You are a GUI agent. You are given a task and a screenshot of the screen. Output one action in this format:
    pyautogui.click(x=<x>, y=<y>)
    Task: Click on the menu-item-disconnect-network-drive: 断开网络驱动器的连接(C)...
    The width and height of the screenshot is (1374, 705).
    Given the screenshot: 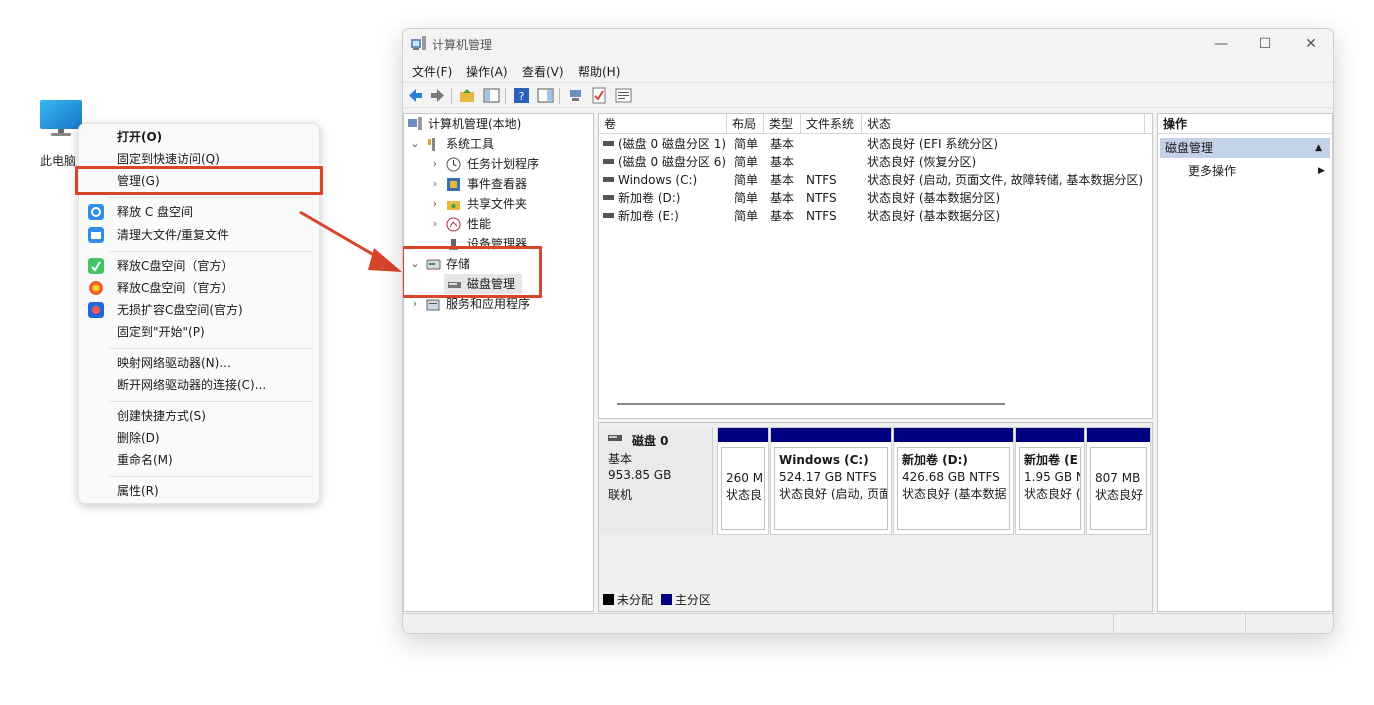 What is the action you would take?
    pyautogui.click(x=200, y=385)
    